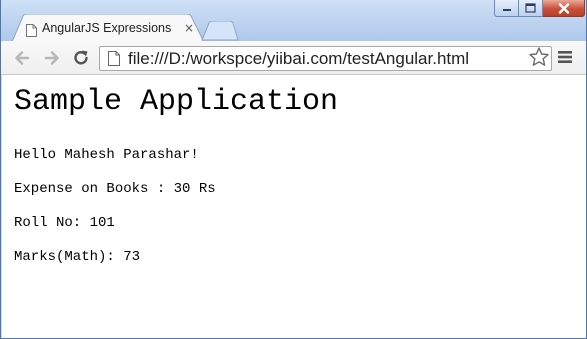  I want to click on close-icon, so click(563, 8).